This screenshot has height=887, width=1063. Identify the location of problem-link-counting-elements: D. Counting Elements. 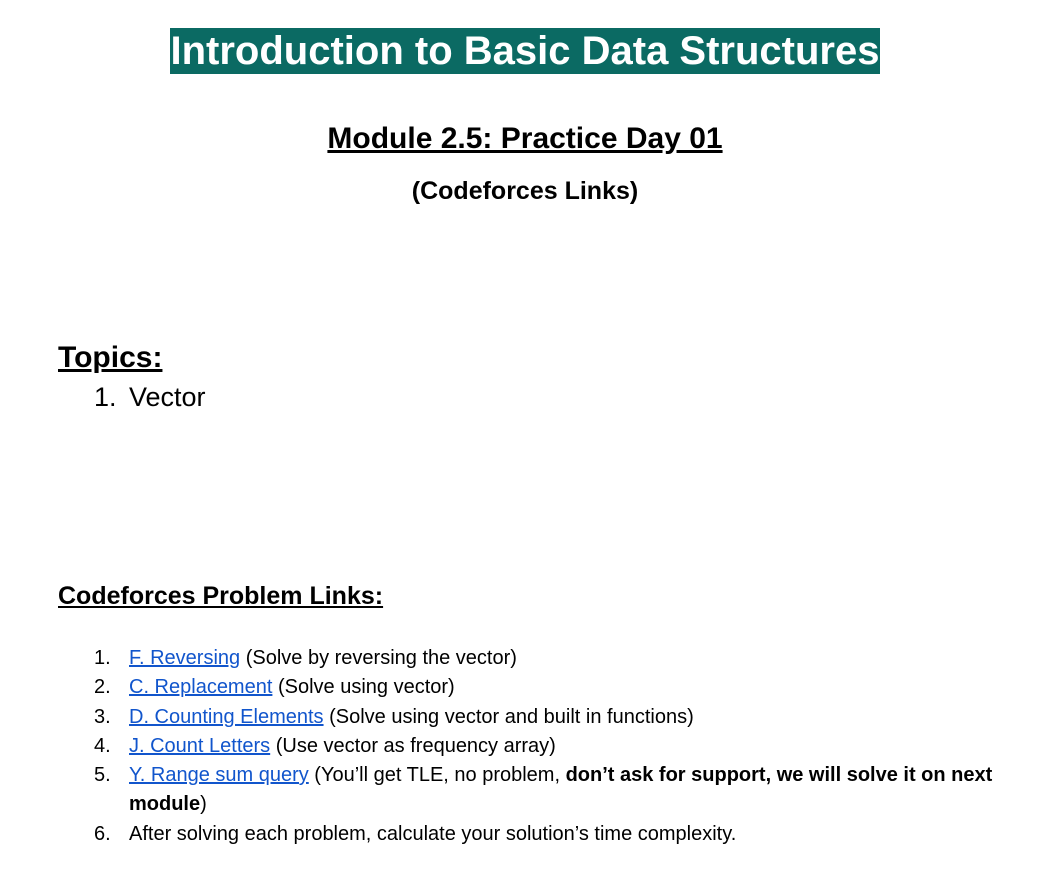
(226, 717).